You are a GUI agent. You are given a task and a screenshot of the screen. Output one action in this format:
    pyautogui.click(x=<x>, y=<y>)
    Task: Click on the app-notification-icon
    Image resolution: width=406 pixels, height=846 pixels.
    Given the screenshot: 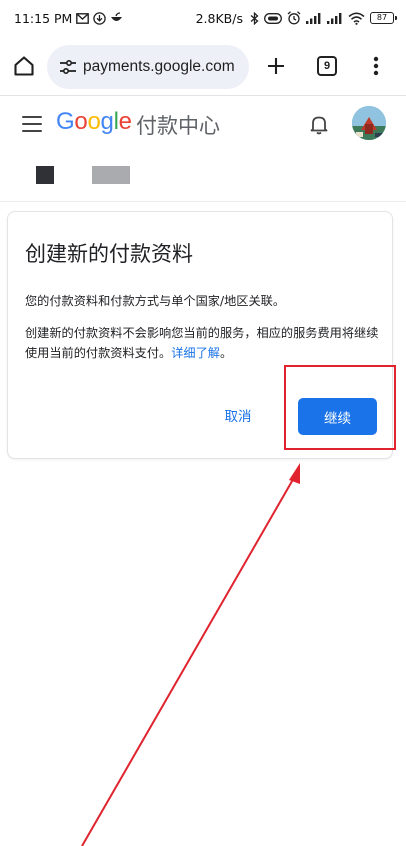 What is the action you would take?
    pyautogui.click(x=116, y=18)
    